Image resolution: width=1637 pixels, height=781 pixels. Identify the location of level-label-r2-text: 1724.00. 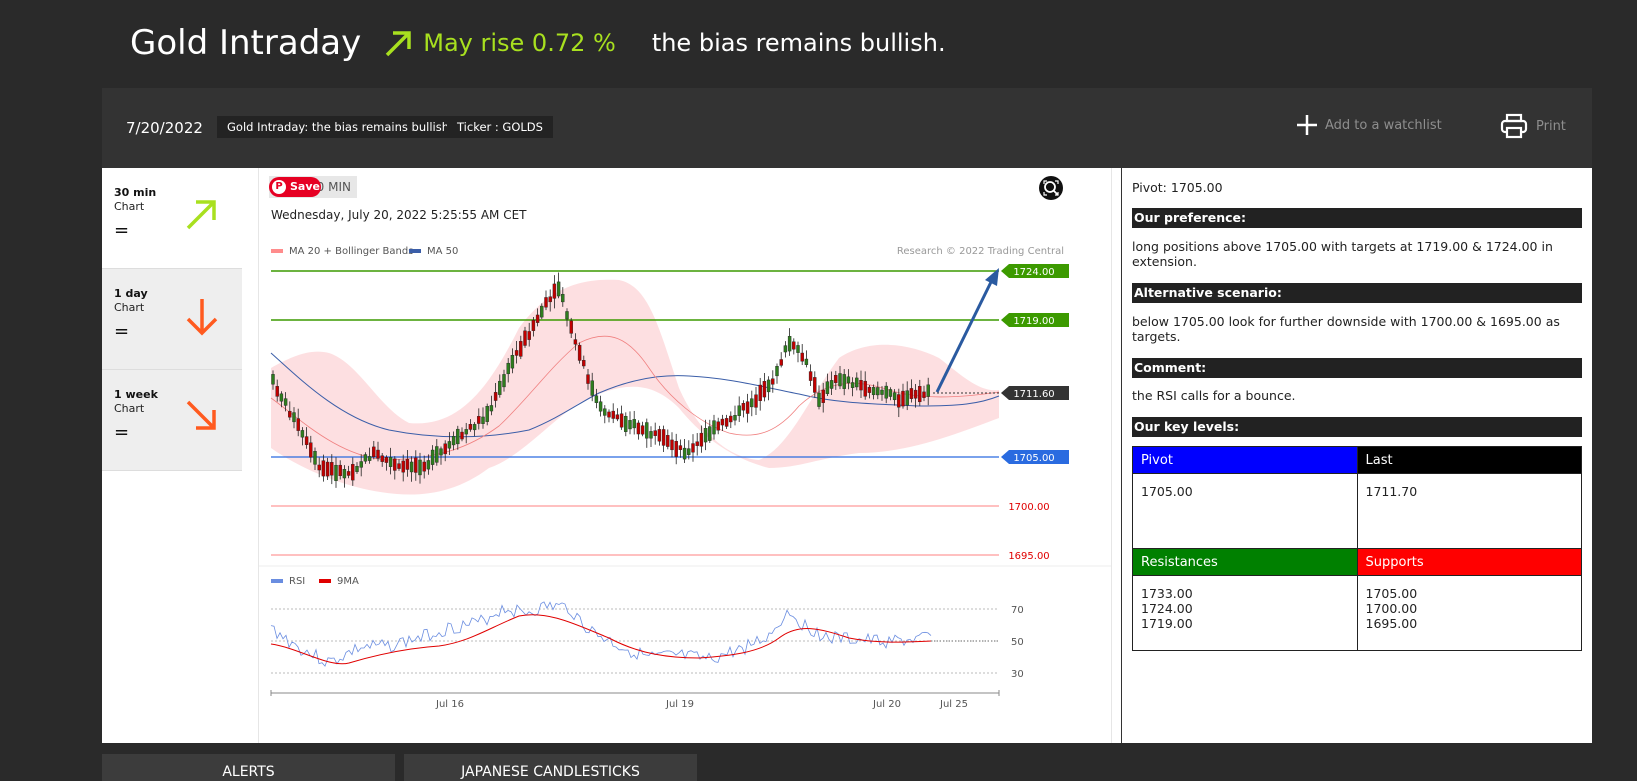
(1033, 272).